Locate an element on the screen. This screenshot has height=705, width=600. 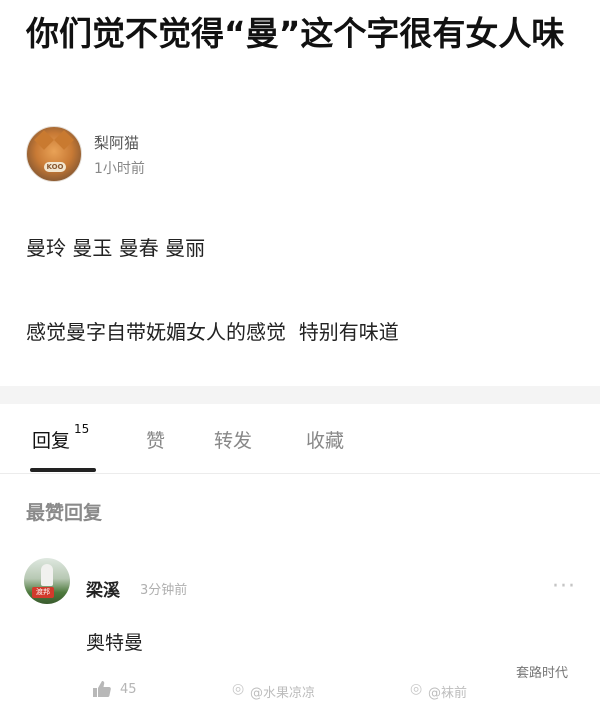
post-title: 你们觉不觉得“曼”这个字很有女人味 is located at coordinates (295, 33).